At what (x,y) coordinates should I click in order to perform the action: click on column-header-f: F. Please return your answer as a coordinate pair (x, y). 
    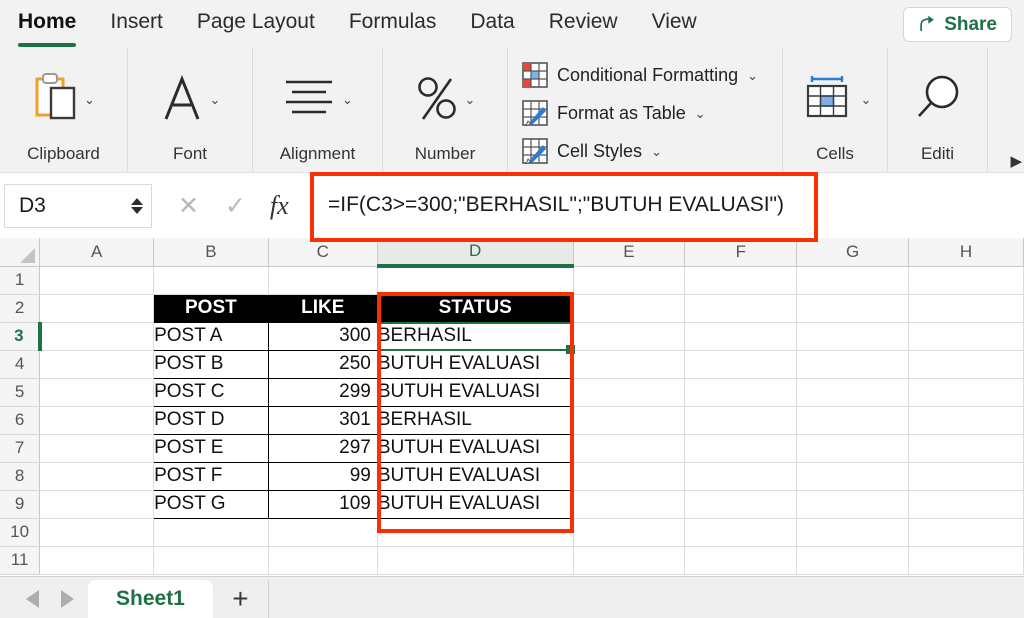
    Looking at the image, I should click on (741, 252).